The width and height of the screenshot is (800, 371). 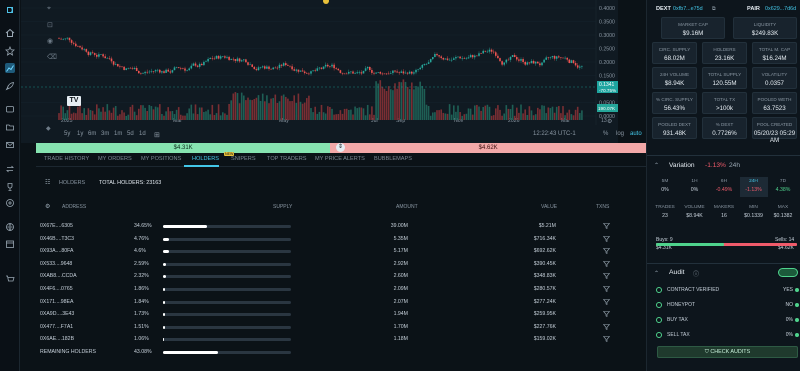 What do you see at coordinates (788, 272) in the screenshot?
I see `audit-toggle` at bounding box center [788, 272].